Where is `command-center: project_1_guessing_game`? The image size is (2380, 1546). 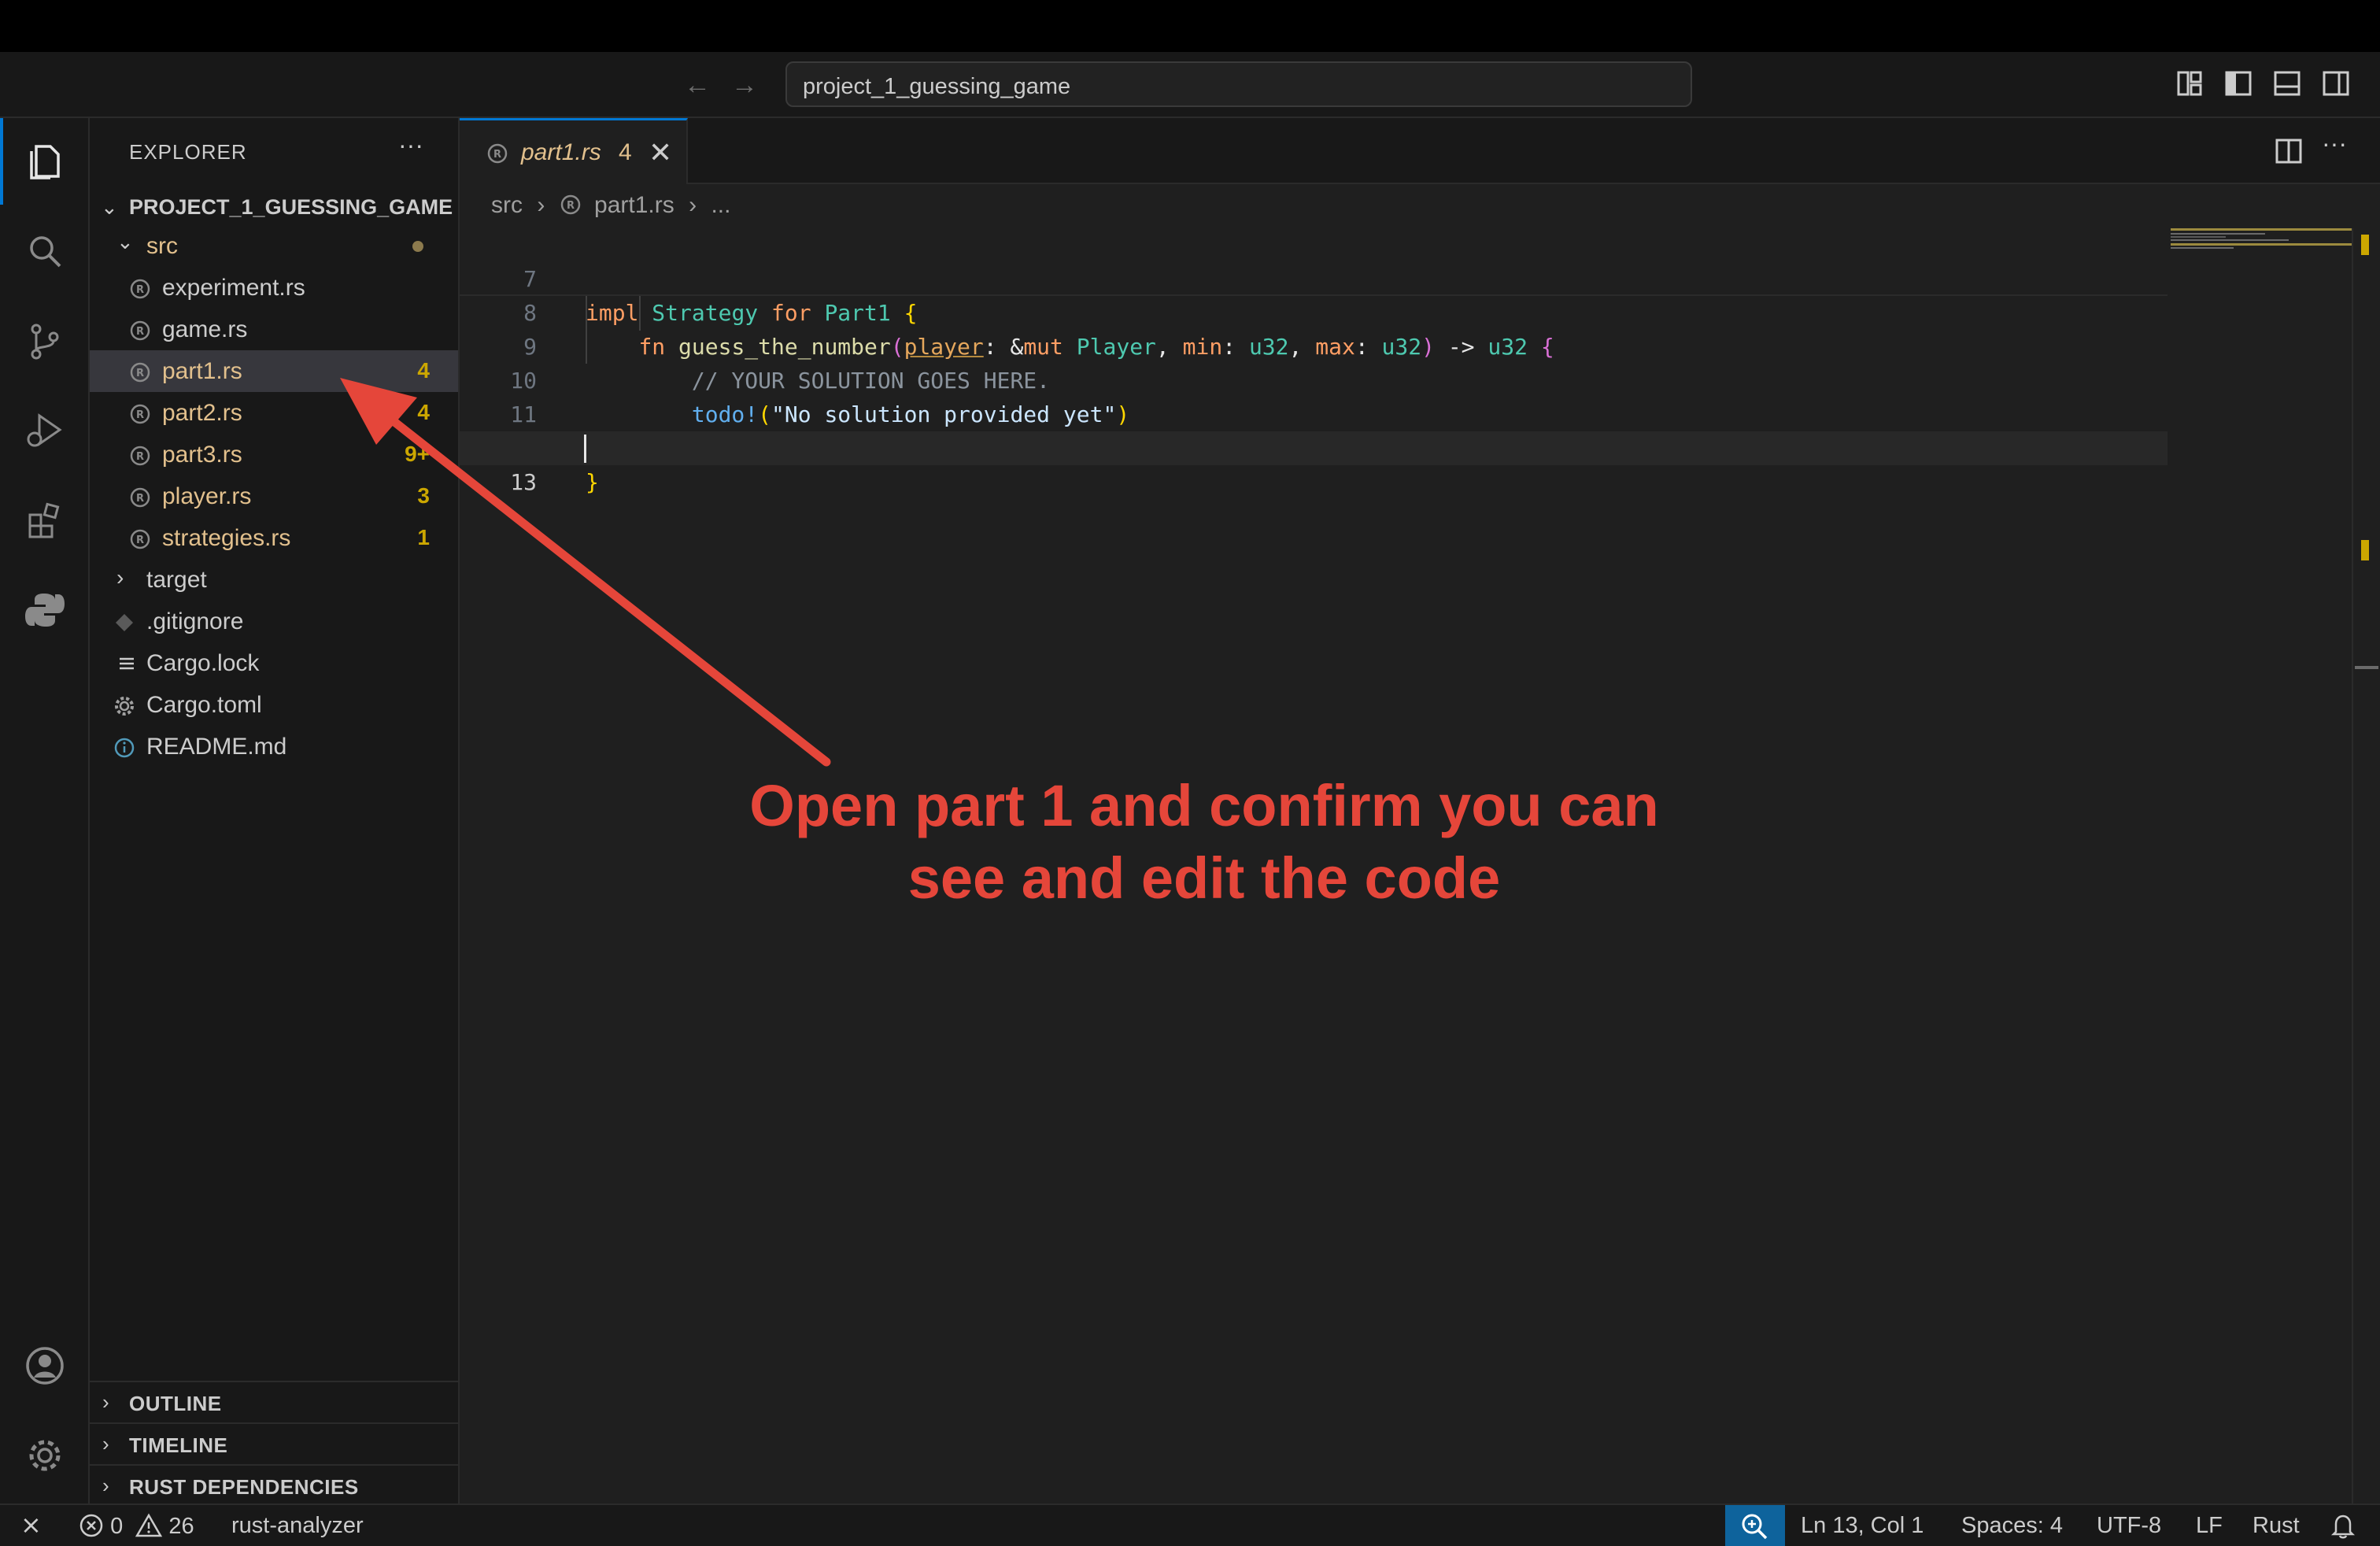 command-center: project_1_guessing_game is located at coordinates (1238, 84).